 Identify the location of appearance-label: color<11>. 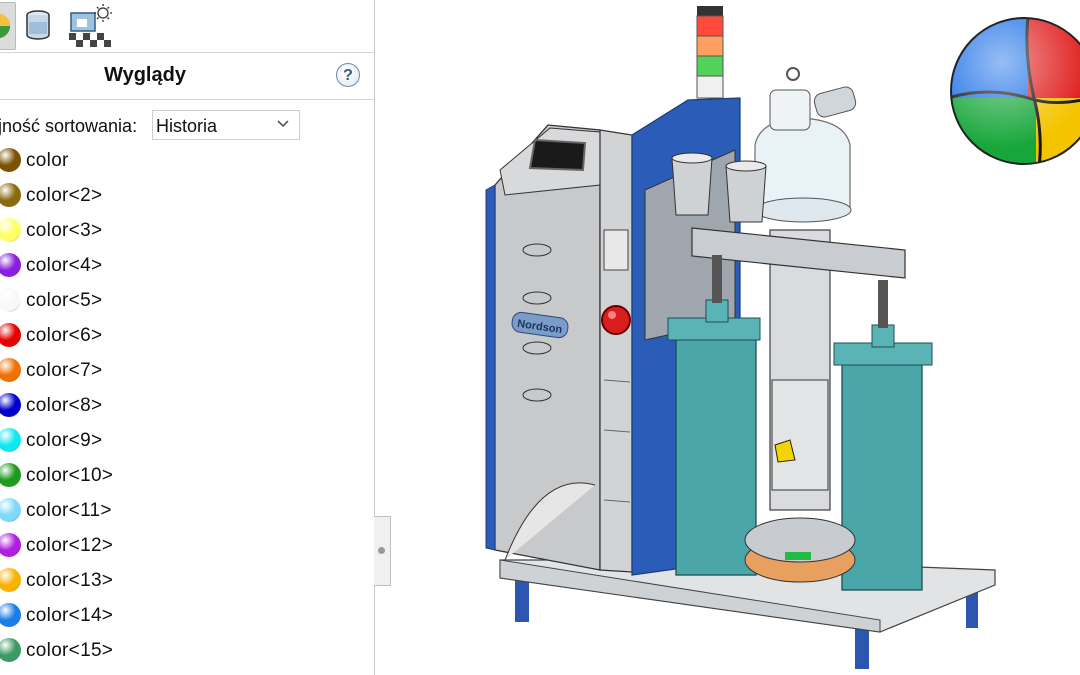
(69, 510).